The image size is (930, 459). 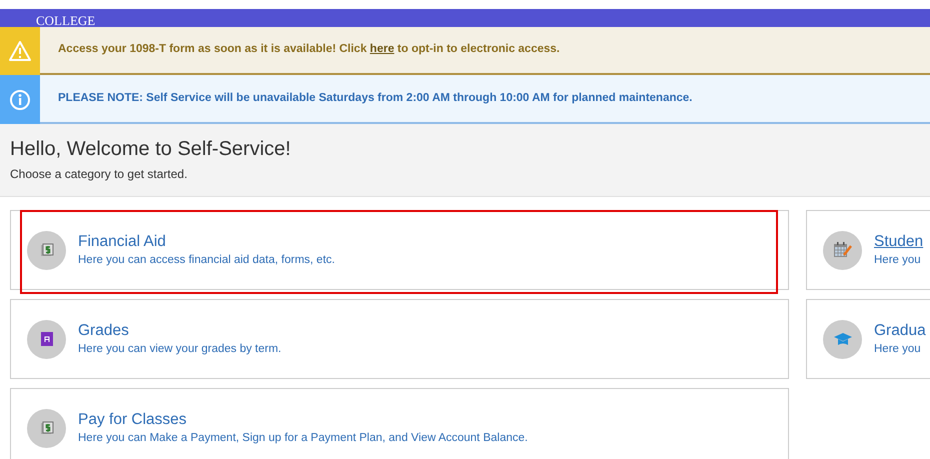 What do you see at coordinates (180, 349) in the screenshot?
I see `category-description: Here you can view your grades by term.` at bounding box center [180, 349].